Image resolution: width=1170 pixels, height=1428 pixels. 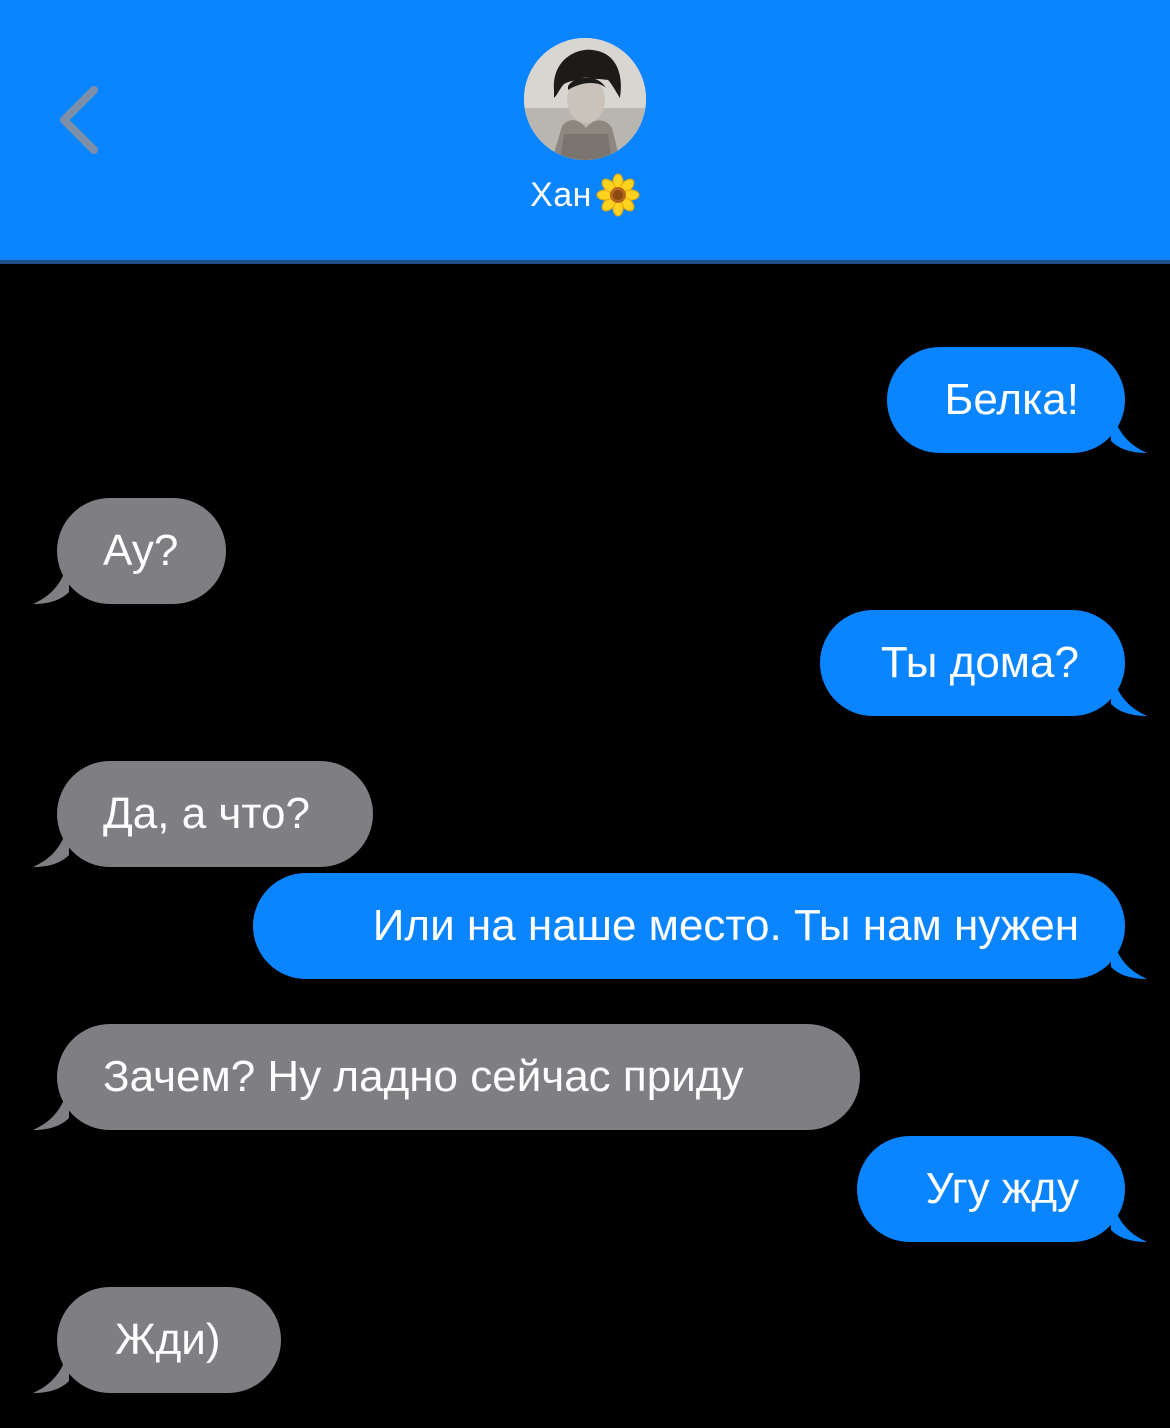 I want to click on avatar-photo, so click(x=585, y=99).